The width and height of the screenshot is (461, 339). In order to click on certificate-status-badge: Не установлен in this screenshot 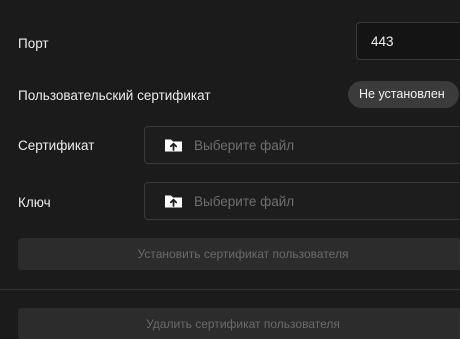, I will do `click(403, 94)`.